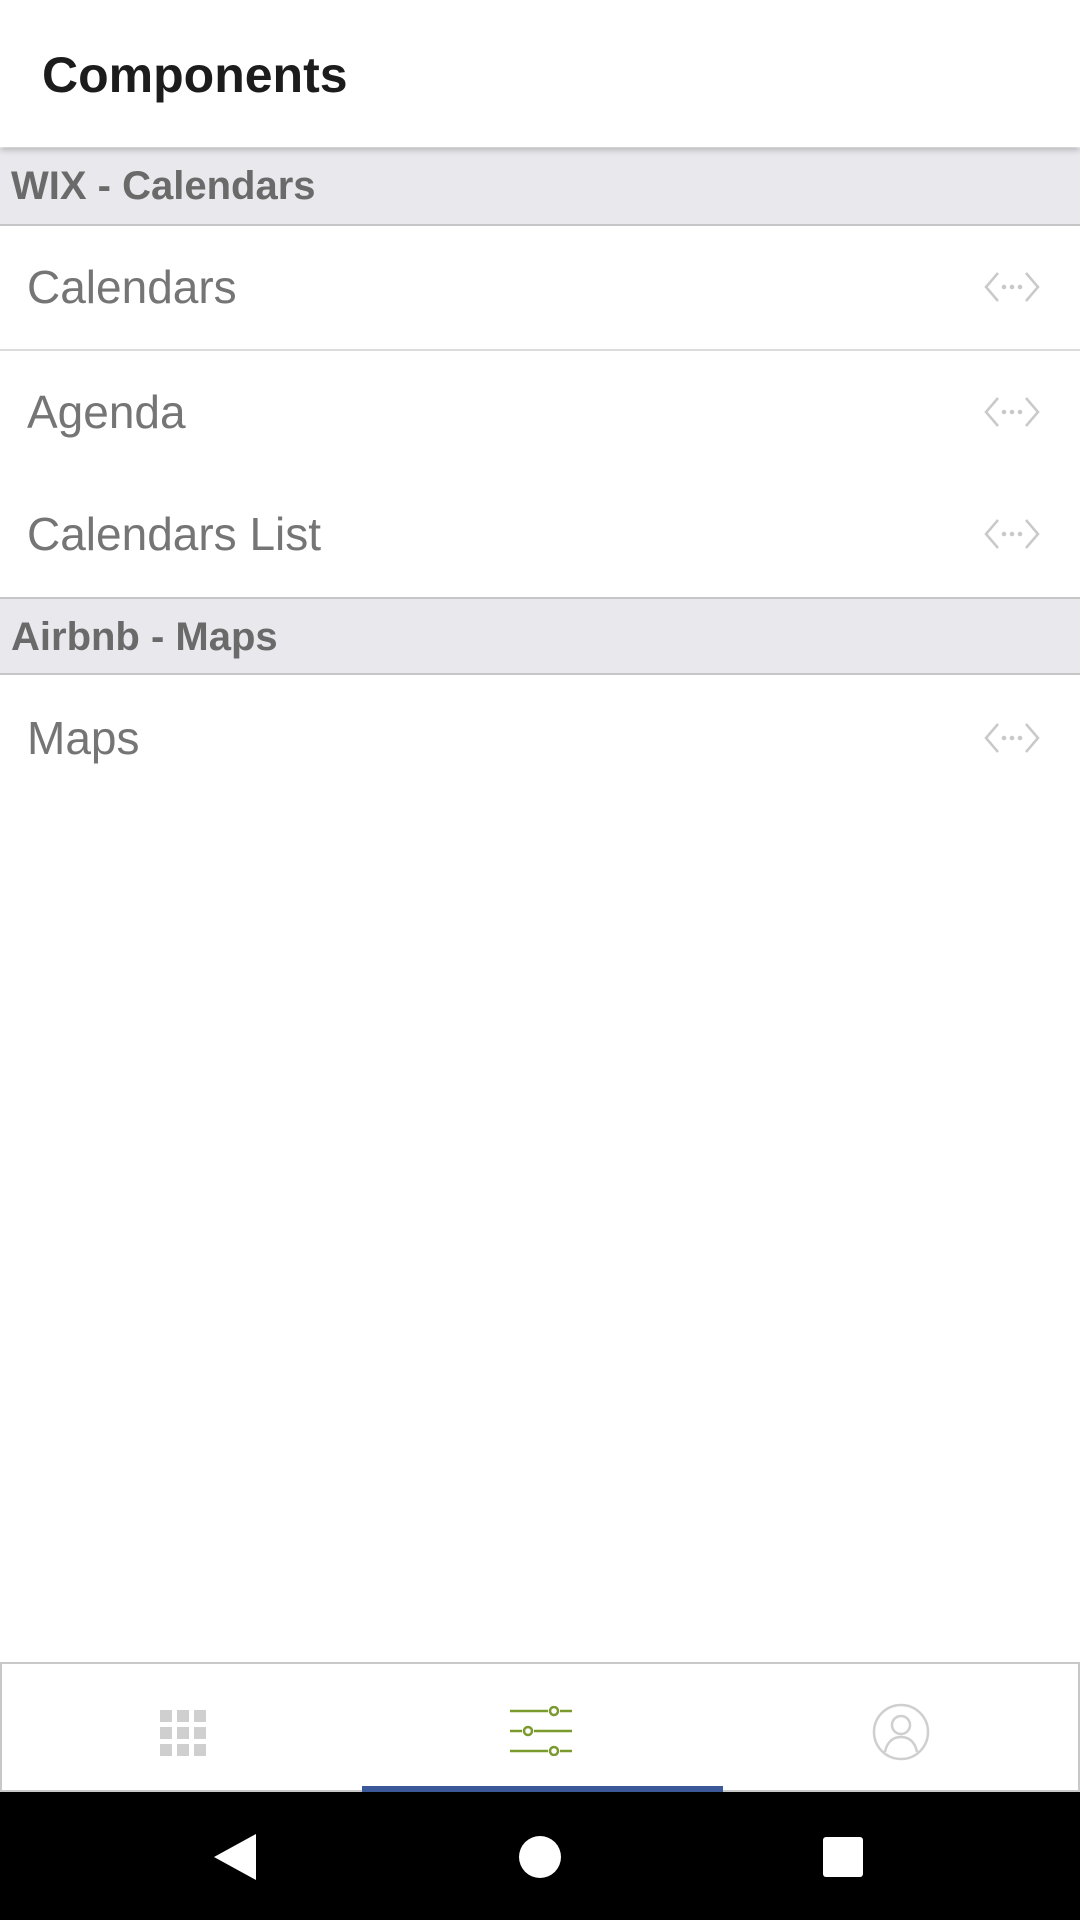 The image size is (1080, 1920). Describe the element at coordinates (540, 534) in the screenshot. I see `list-item-calendars-list: Calendars List` at that location.